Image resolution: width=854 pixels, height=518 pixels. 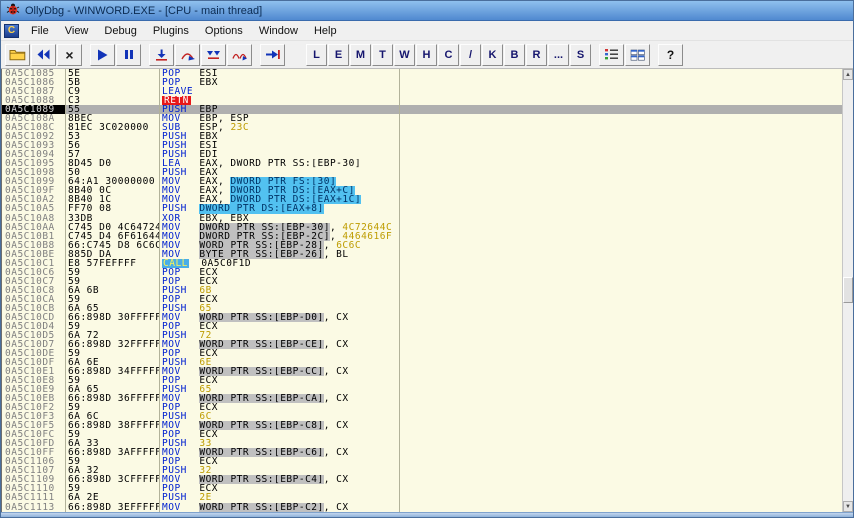 I want to click on menu-item-plugins: Plugins, so click(x=171, y=31).